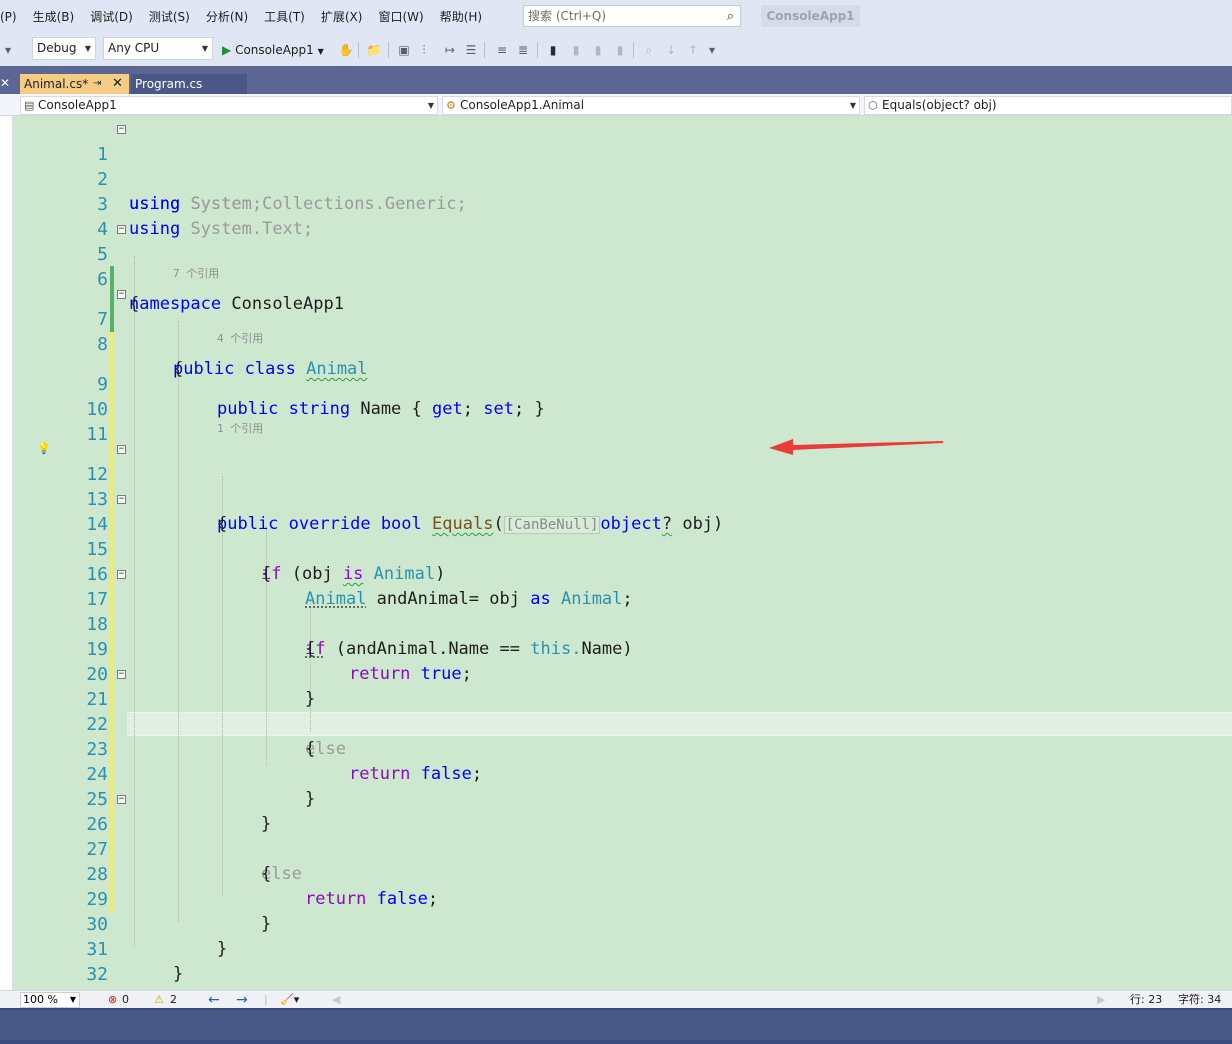 The height and width of the screenshot is (1044, 1232). Describe the element at coordinates (229, 105) in the screenshot. I see `project-dropdown: ▤ ConsoleApp1 ▼` at that location.